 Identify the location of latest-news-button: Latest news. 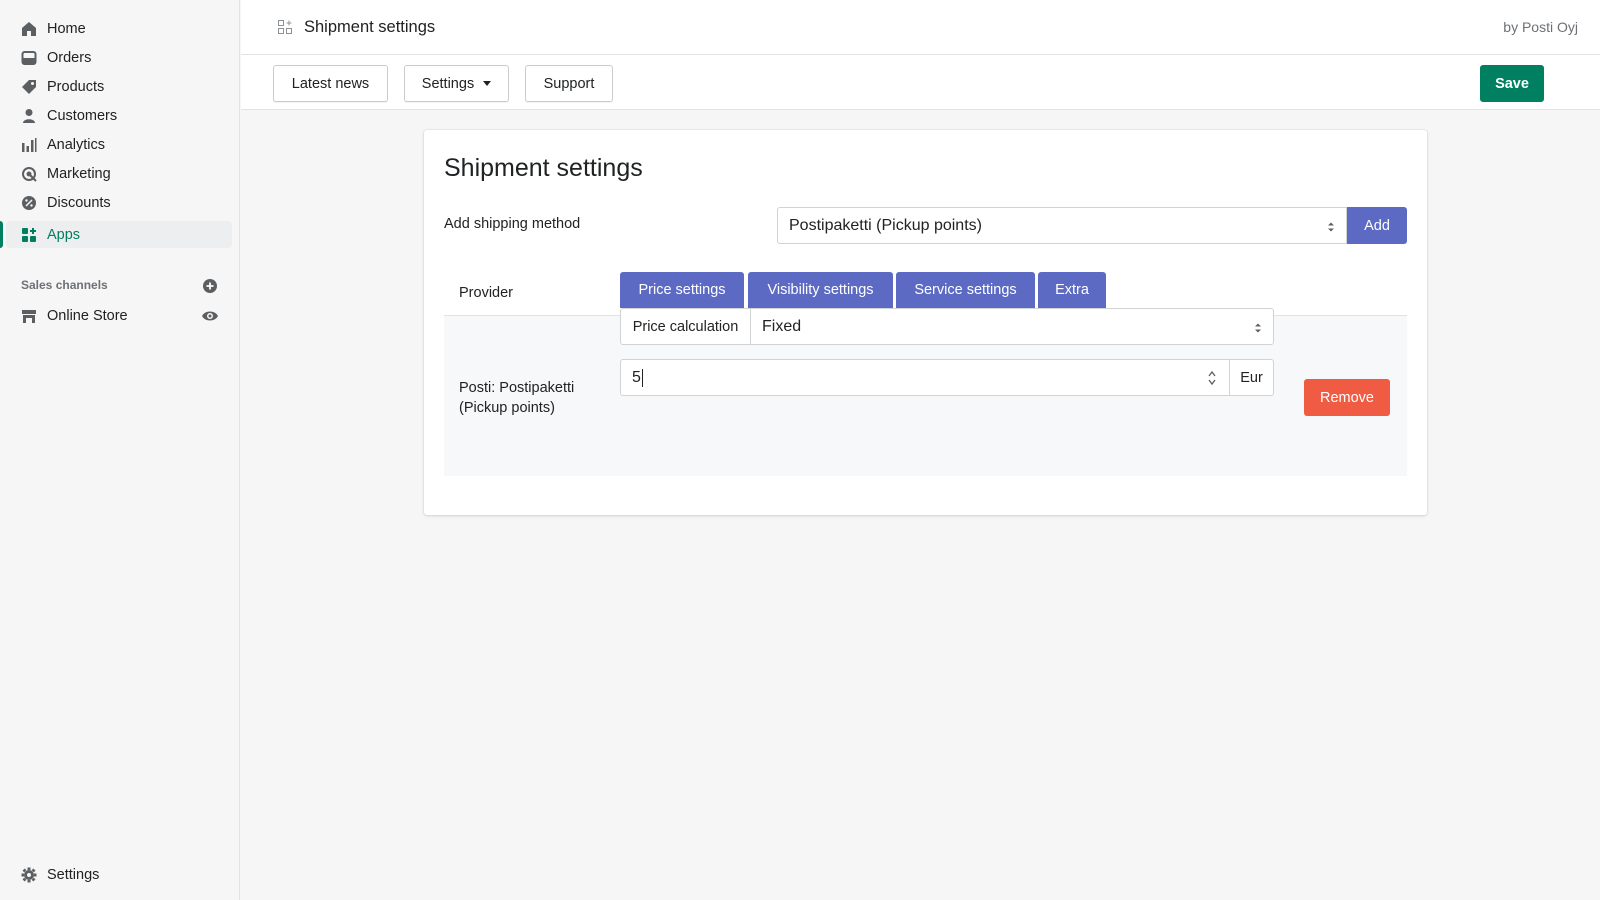
(330, 83).